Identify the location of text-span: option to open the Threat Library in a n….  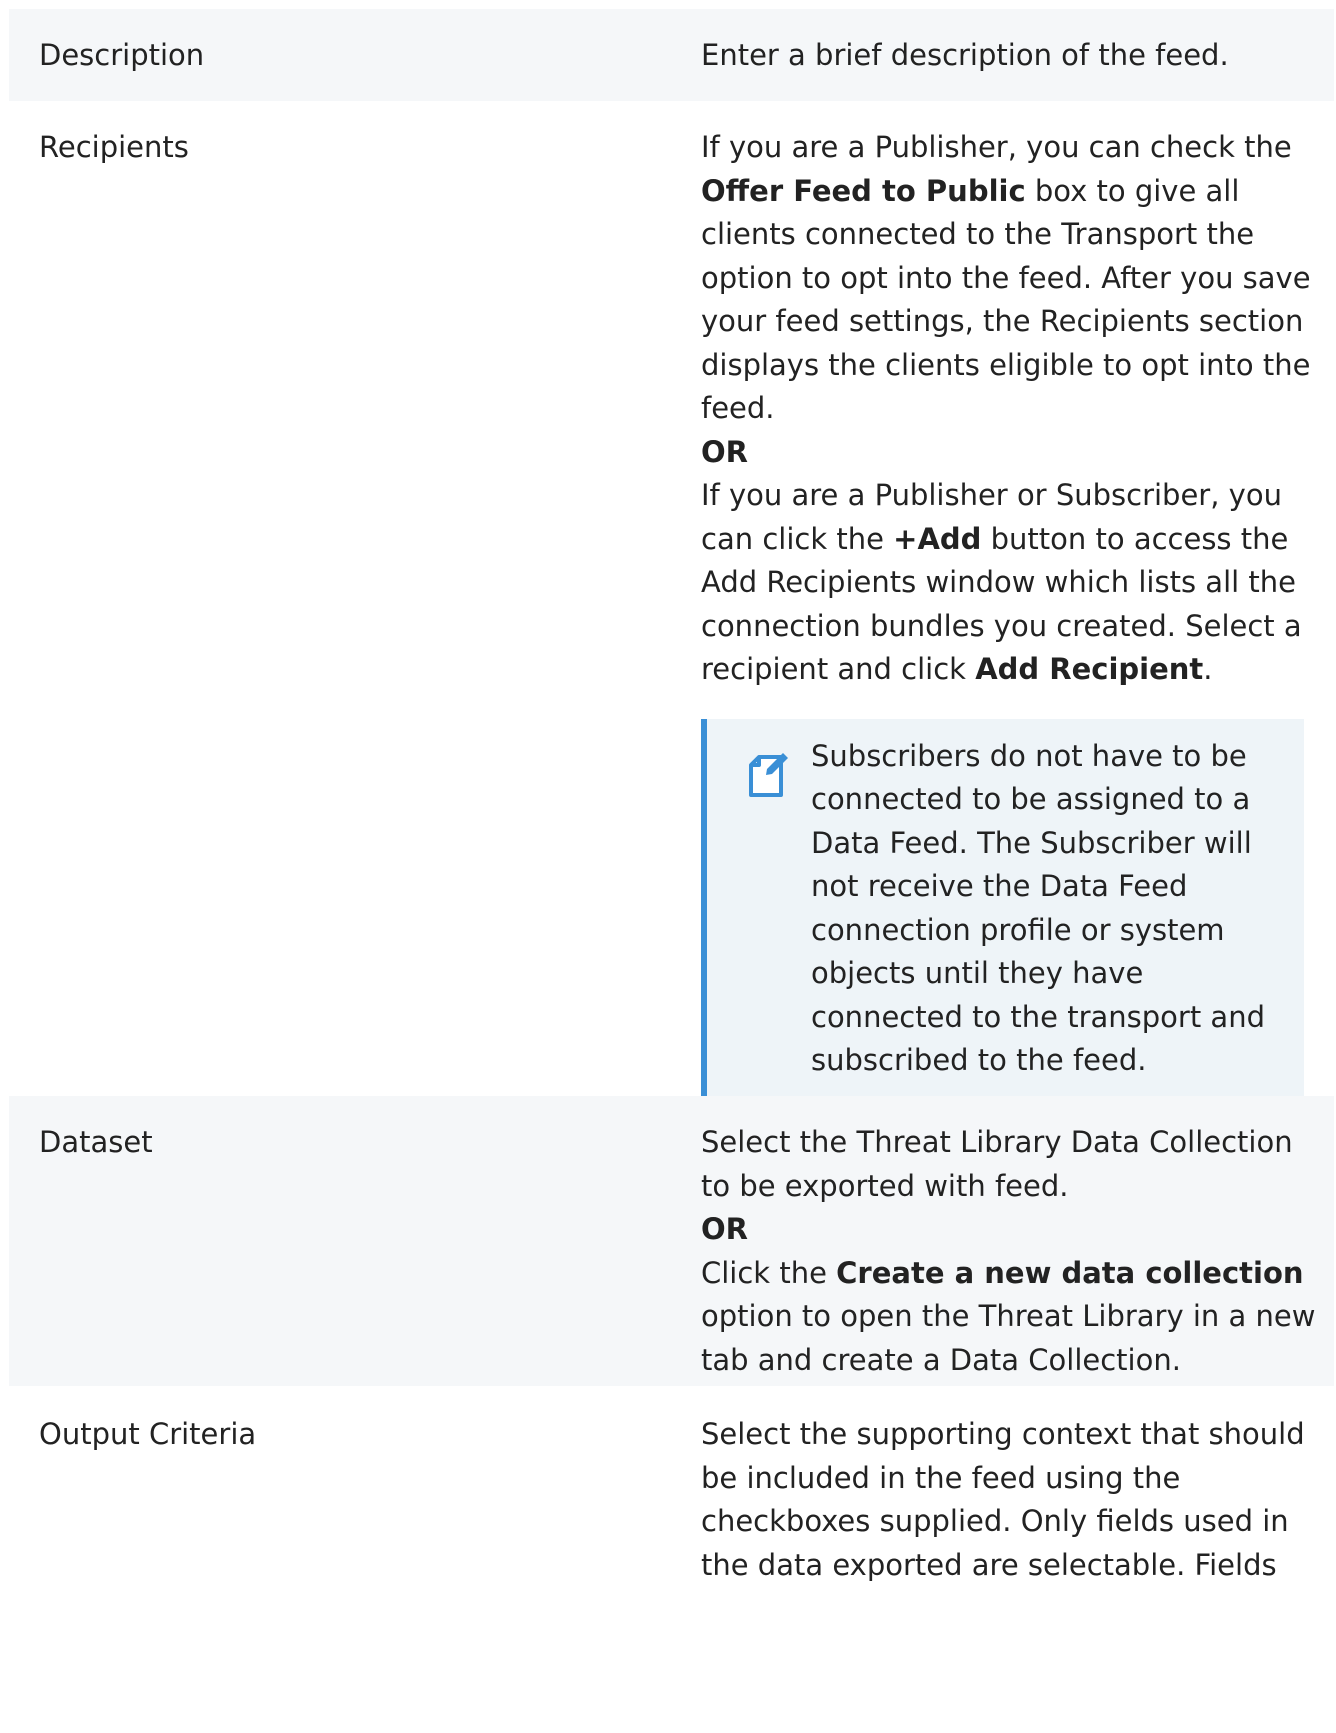
(1008, 1338).